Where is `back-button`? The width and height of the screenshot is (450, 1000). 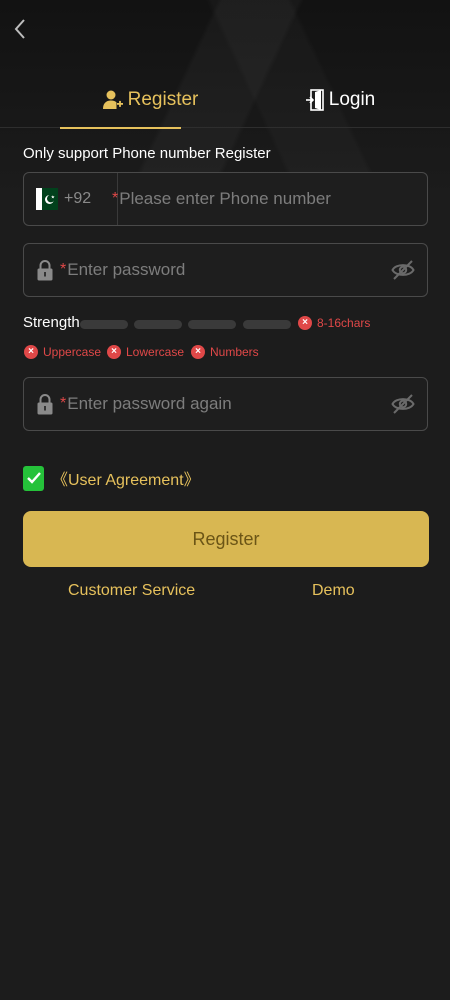
back-button is located at coordinates (20, 29).